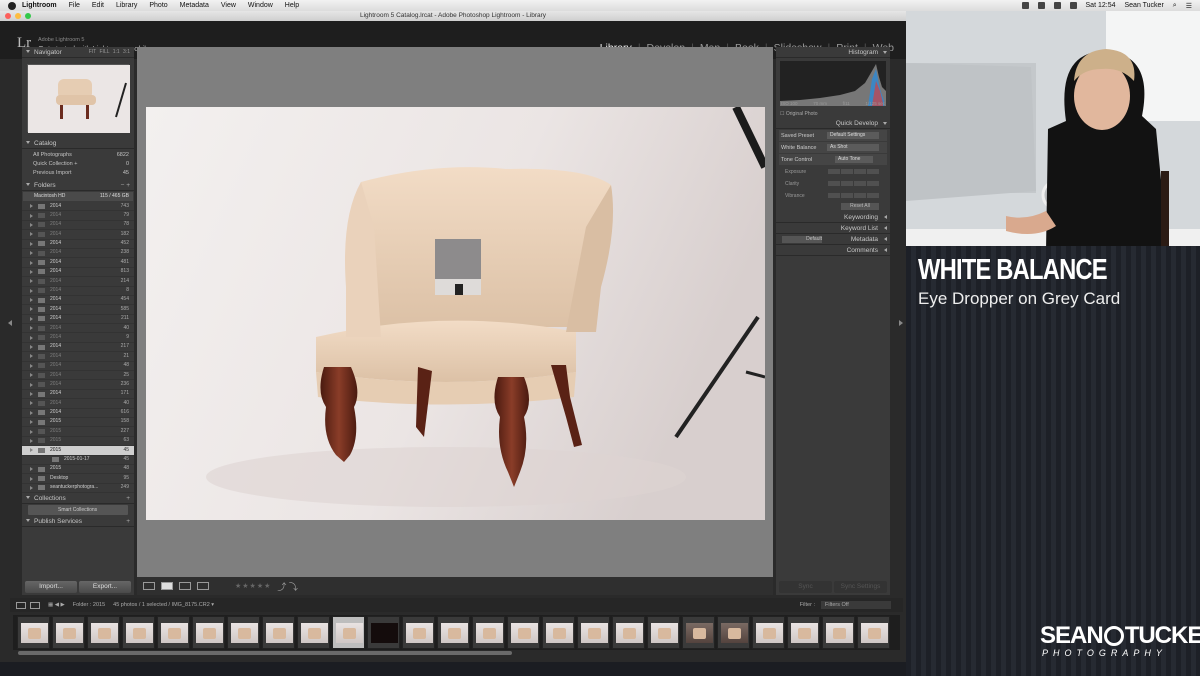  What do you see at coordinates (833, 114) in the screenshot?
I see `original-photo-checkbox: ☐ Original Photo` at bounding box center [833, 114].